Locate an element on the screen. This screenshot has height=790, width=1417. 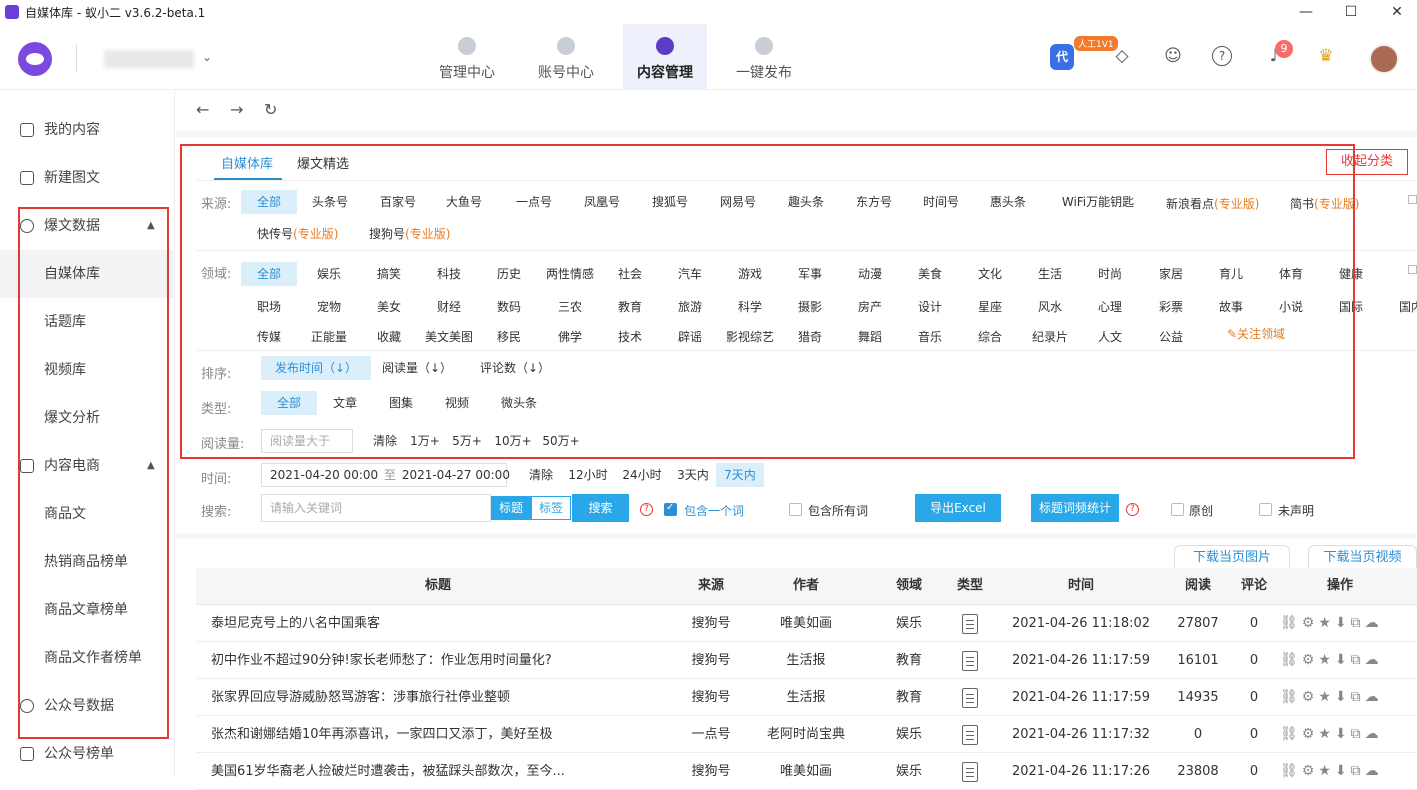
sidebar-item-label: 我的内容 is located at coordinates (72, 130).